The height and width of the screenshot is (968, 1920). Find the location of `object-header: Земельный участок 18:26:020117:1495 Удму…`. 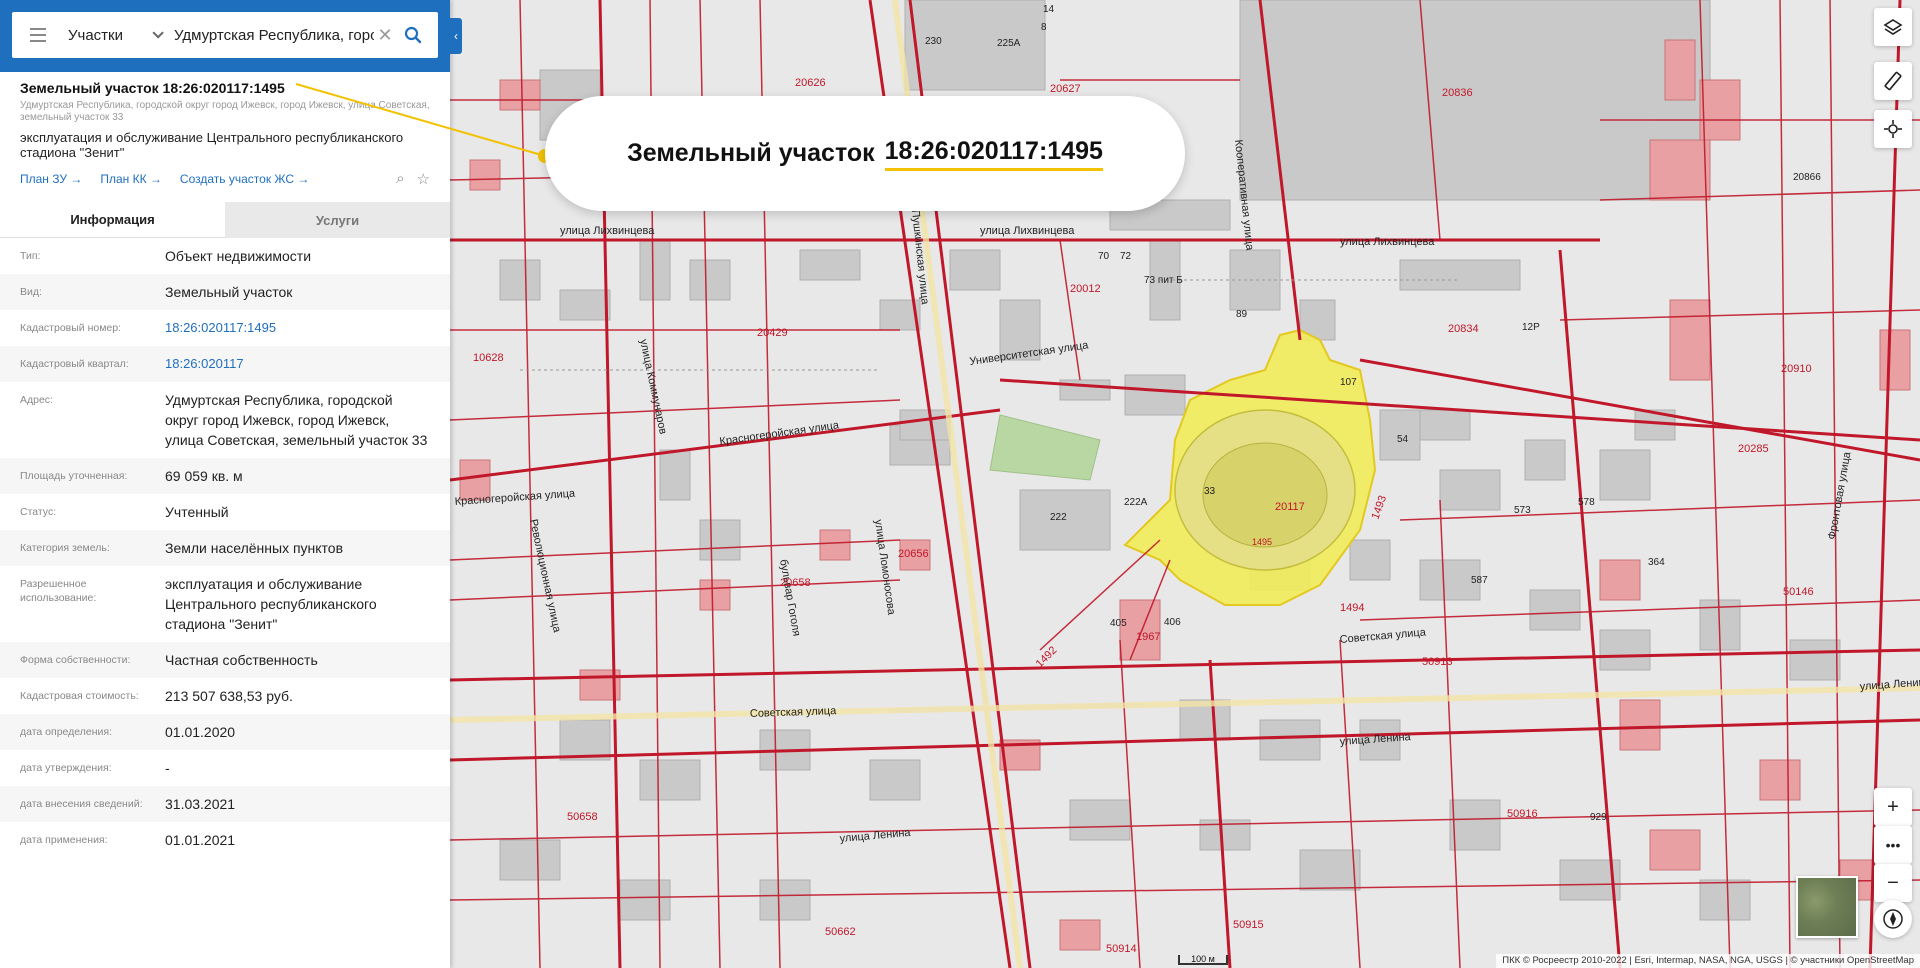

object-header: Земельный участок 18:26:020117:1495 Удму… is located at coordinates (225, 131).